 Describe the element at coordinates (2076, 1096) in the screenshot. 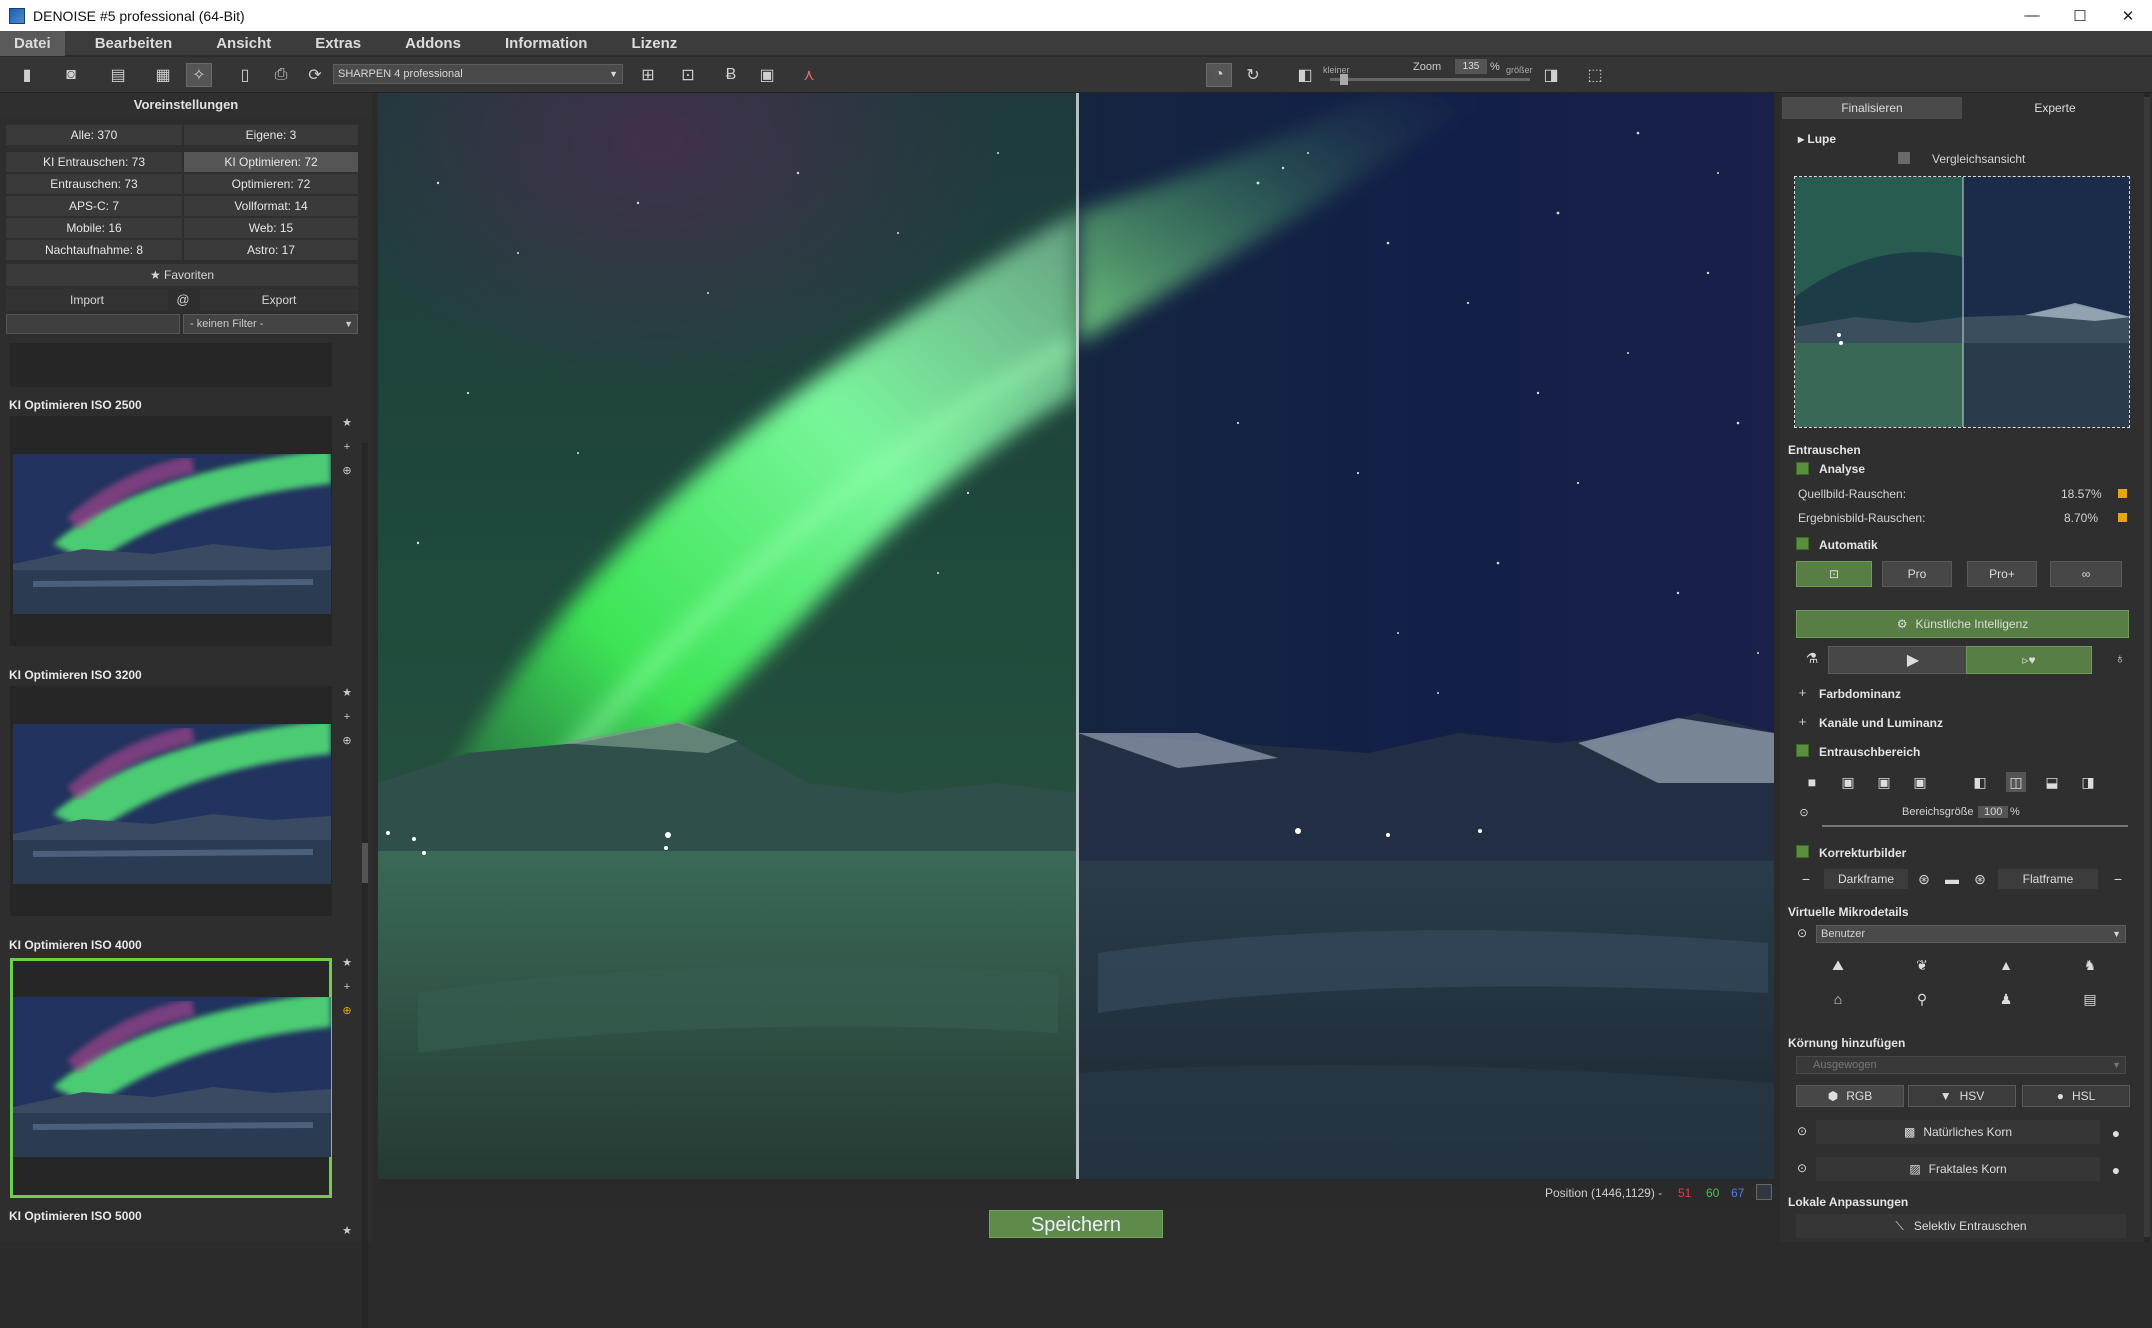

I see `hsl-button: ● HSL` at that location.